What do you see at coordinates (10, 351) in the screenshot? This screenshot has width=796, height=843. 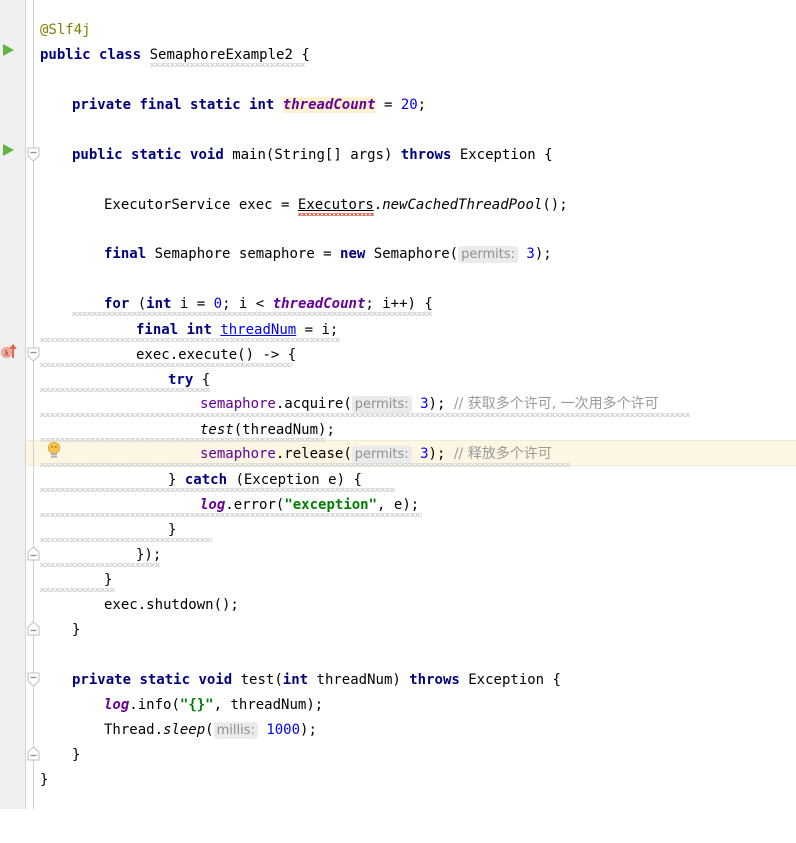 I see `lambda-icon: λ` at bounding box center [10, 351].